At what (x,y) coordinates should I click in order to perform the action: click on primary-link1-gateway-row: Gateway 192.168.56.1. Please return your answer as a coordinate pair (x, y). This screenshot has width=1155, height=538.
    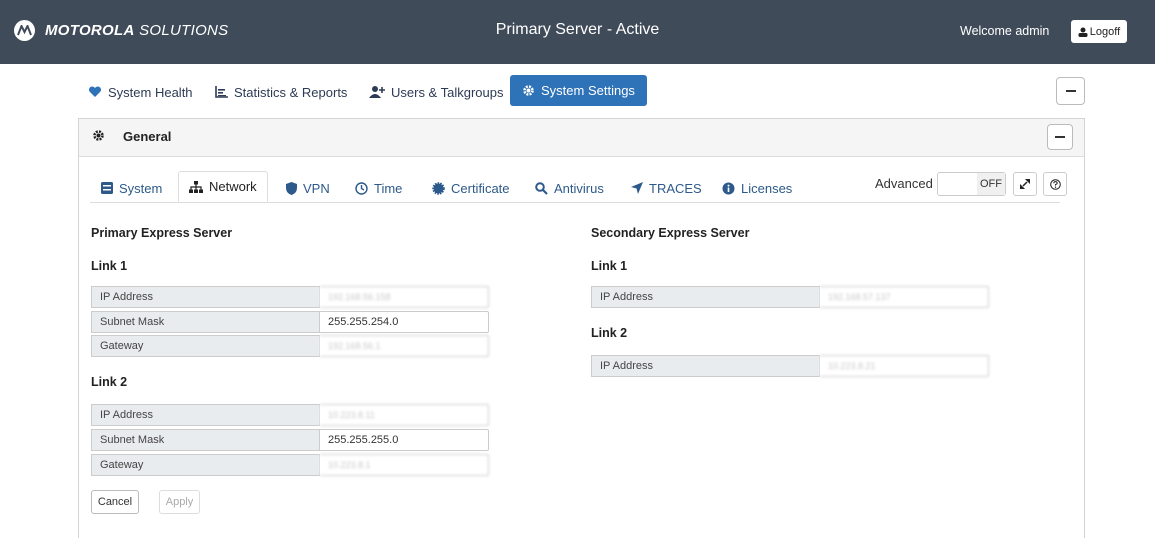
    Looking at the image, I should click on (290, 346).